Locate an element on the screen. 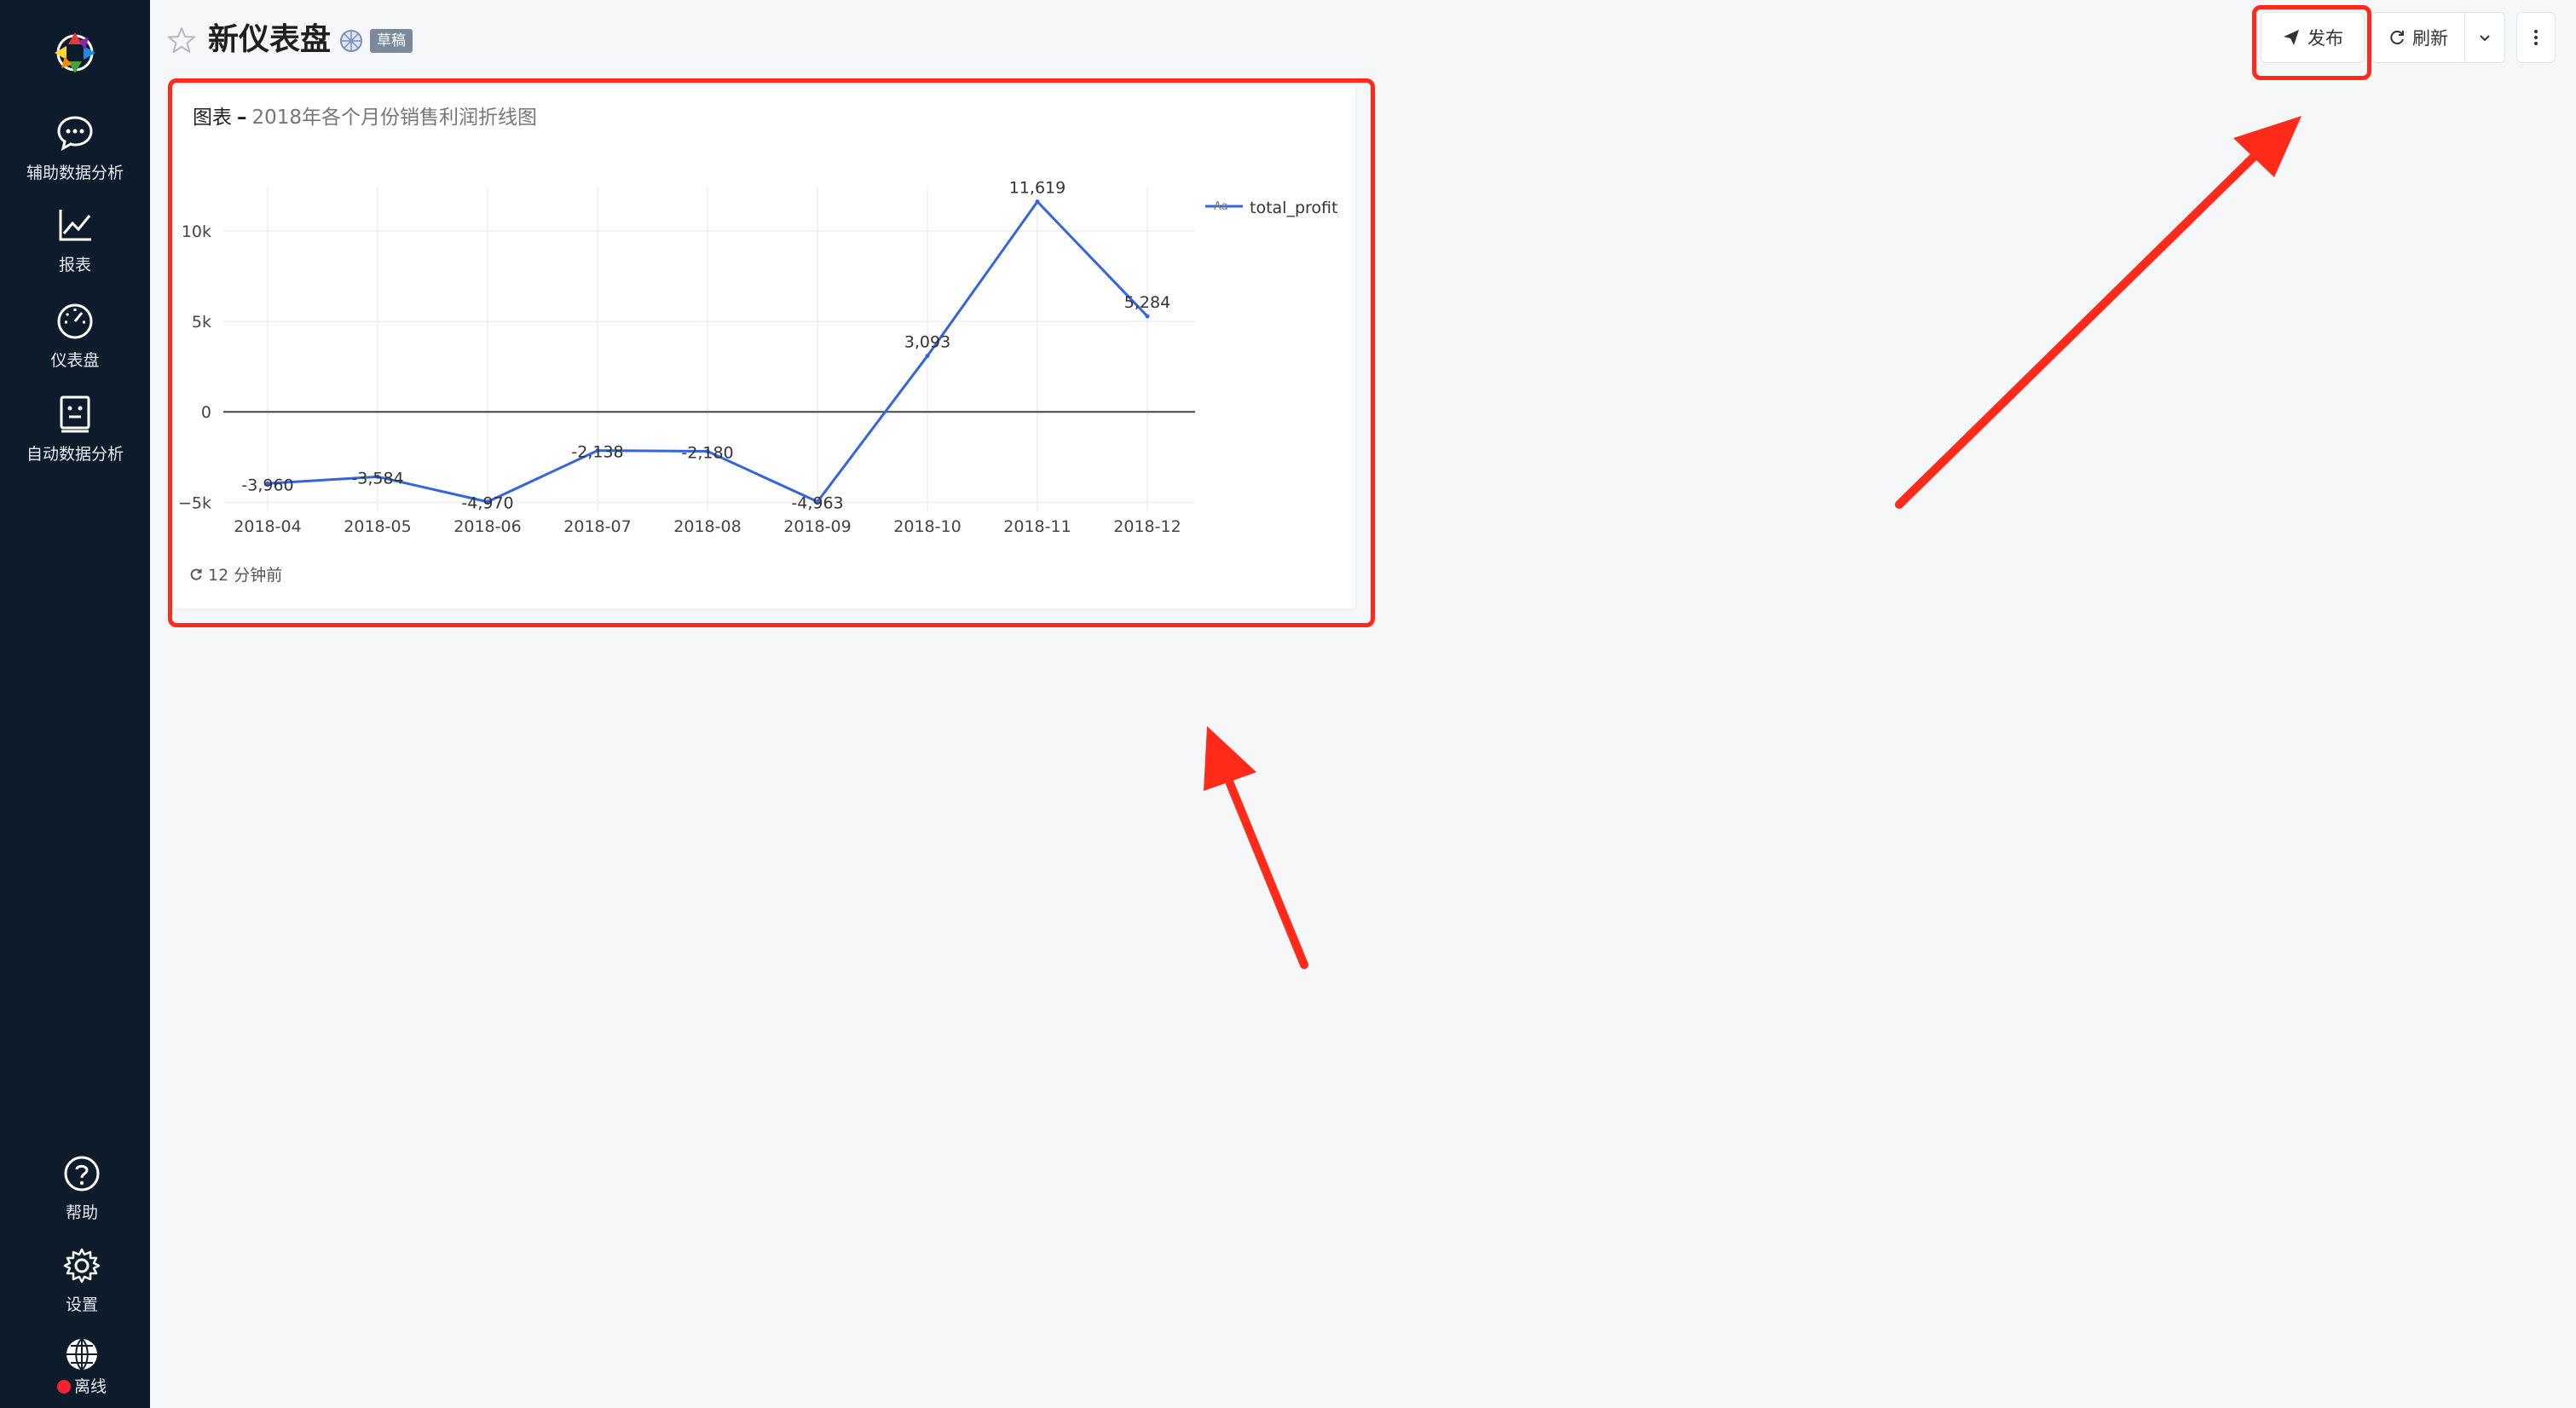  data-label: 3,093 is located at coordinates (927, 342).